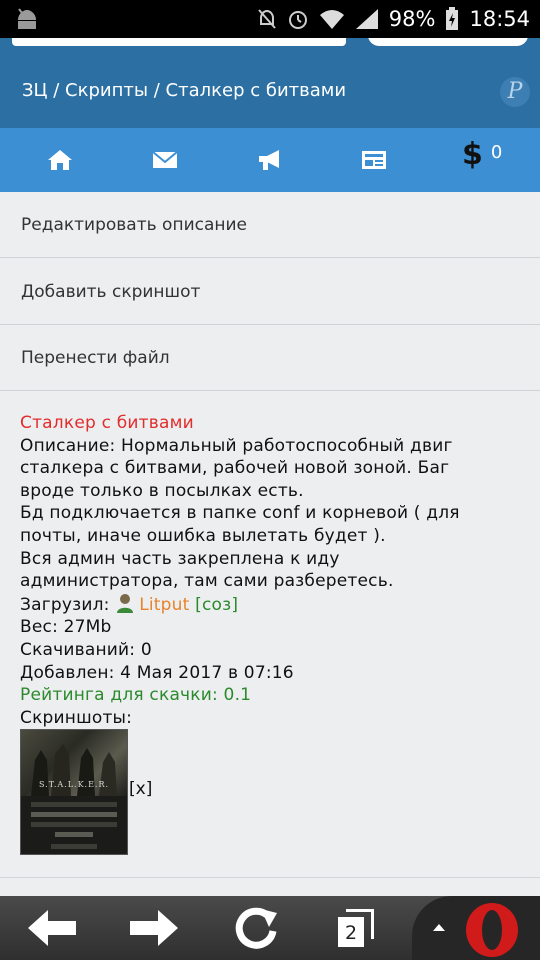 This screenshot has width=540, height=960. What do you see at coordinates (366, 19) in the screenshot?
I see `signal-icon` at bounding box center [366, 19].